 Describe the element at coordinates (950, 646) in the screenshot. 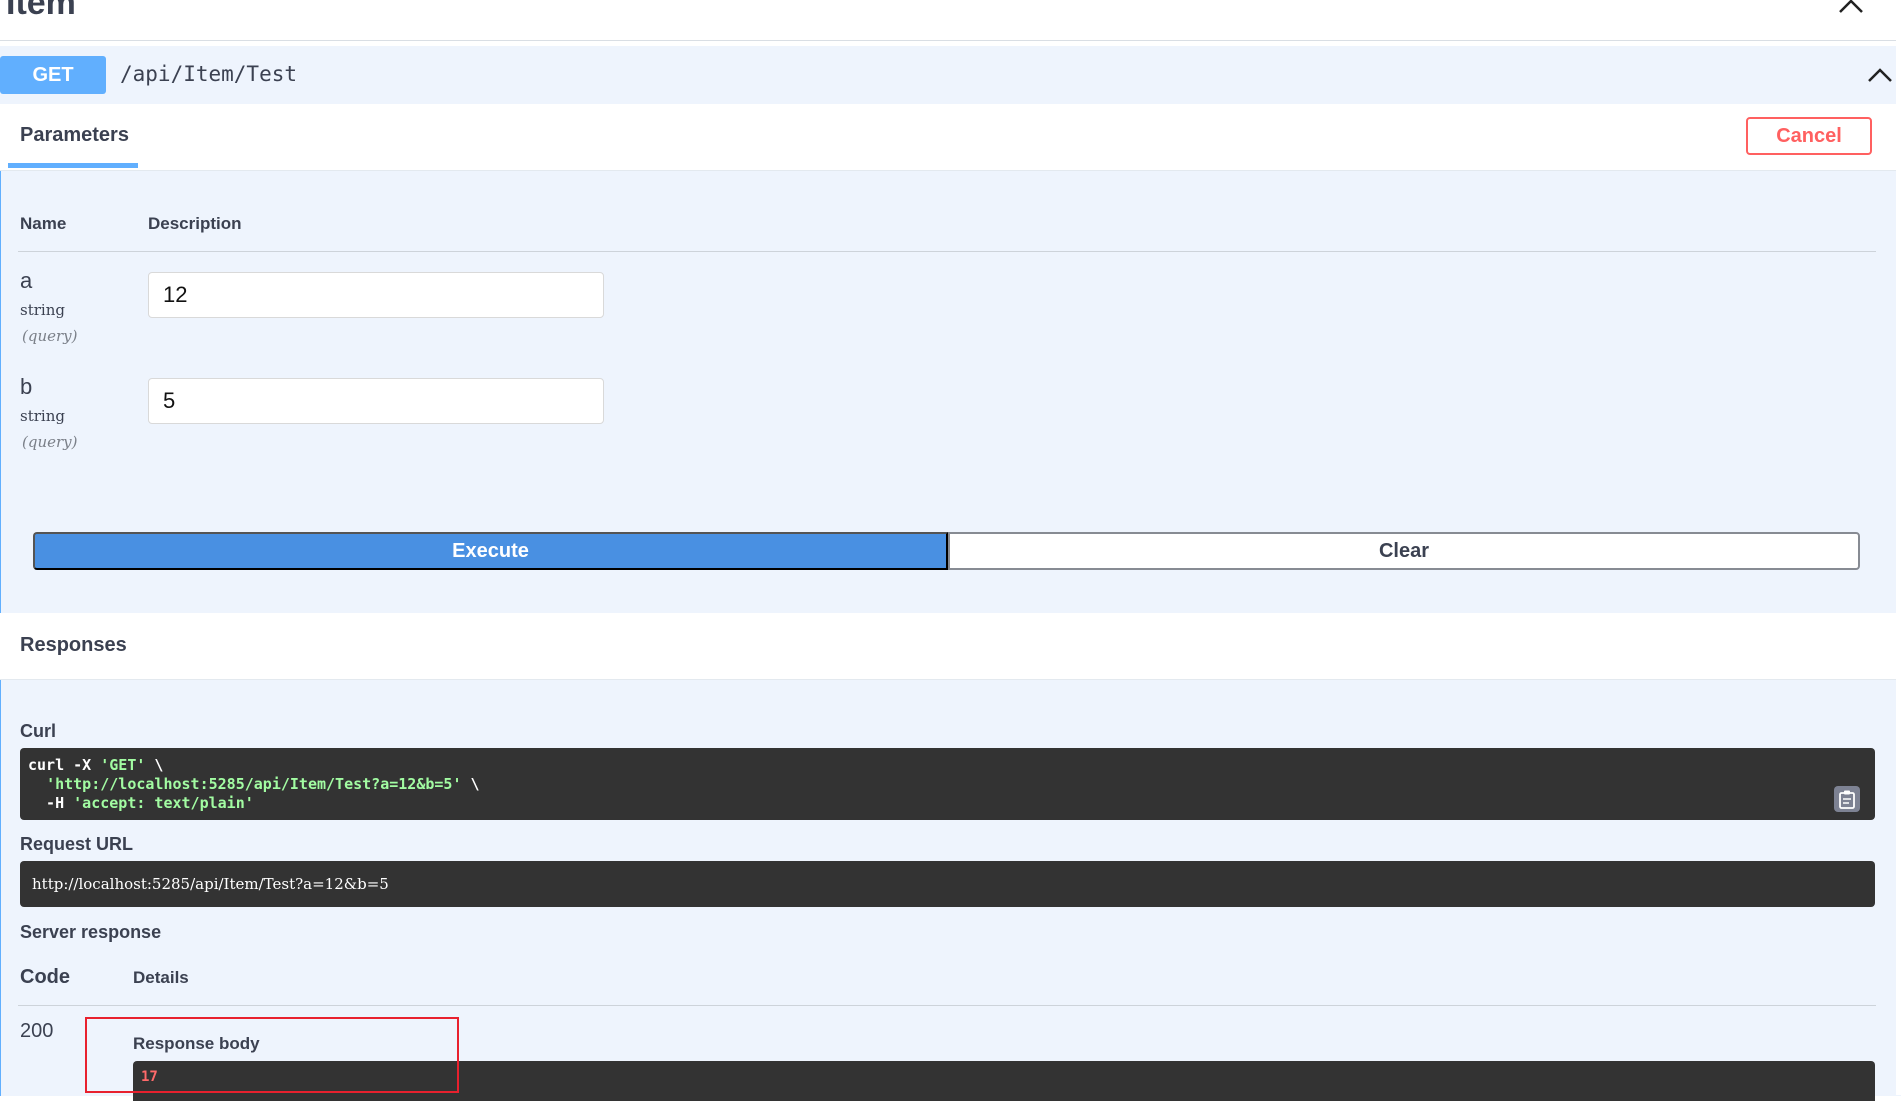

I see `responses-header` at that location.